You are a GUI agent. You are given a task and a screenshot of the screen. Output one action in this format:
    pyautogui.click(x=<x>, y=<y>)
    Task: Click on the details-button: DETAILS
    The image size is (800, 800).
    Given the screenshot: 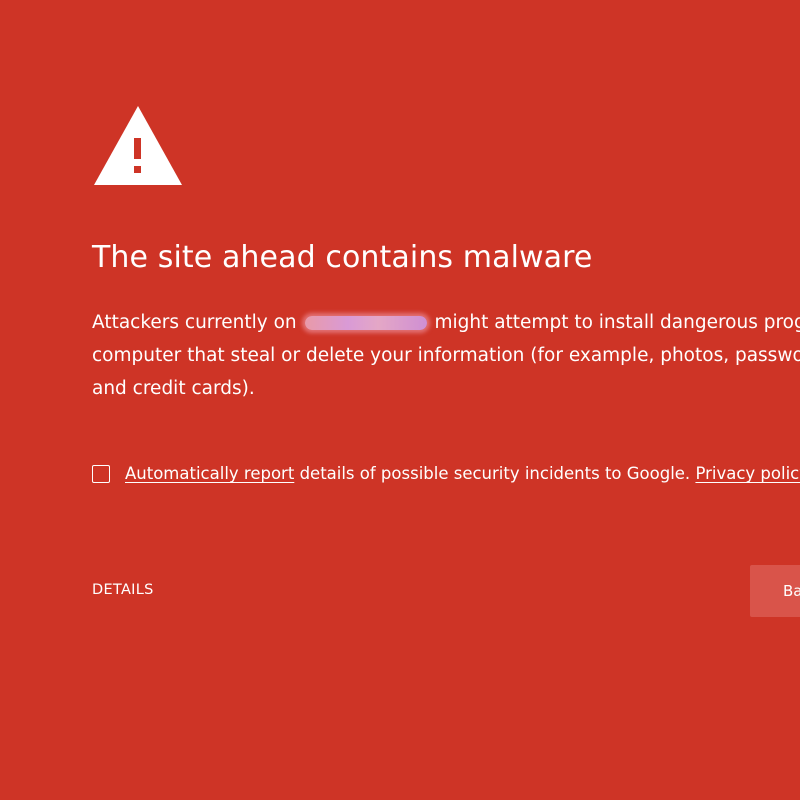 What is the action you would take?
    pyautogui.click(x=123, y=590)
    